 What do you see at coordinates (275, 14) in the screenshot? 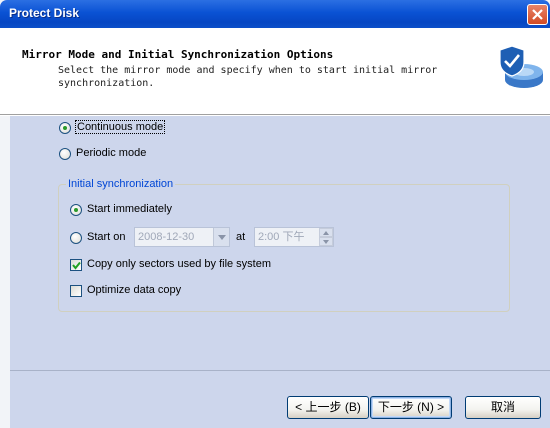
I see `title-bar: Protect Disk` at bounding box center [275, 14].